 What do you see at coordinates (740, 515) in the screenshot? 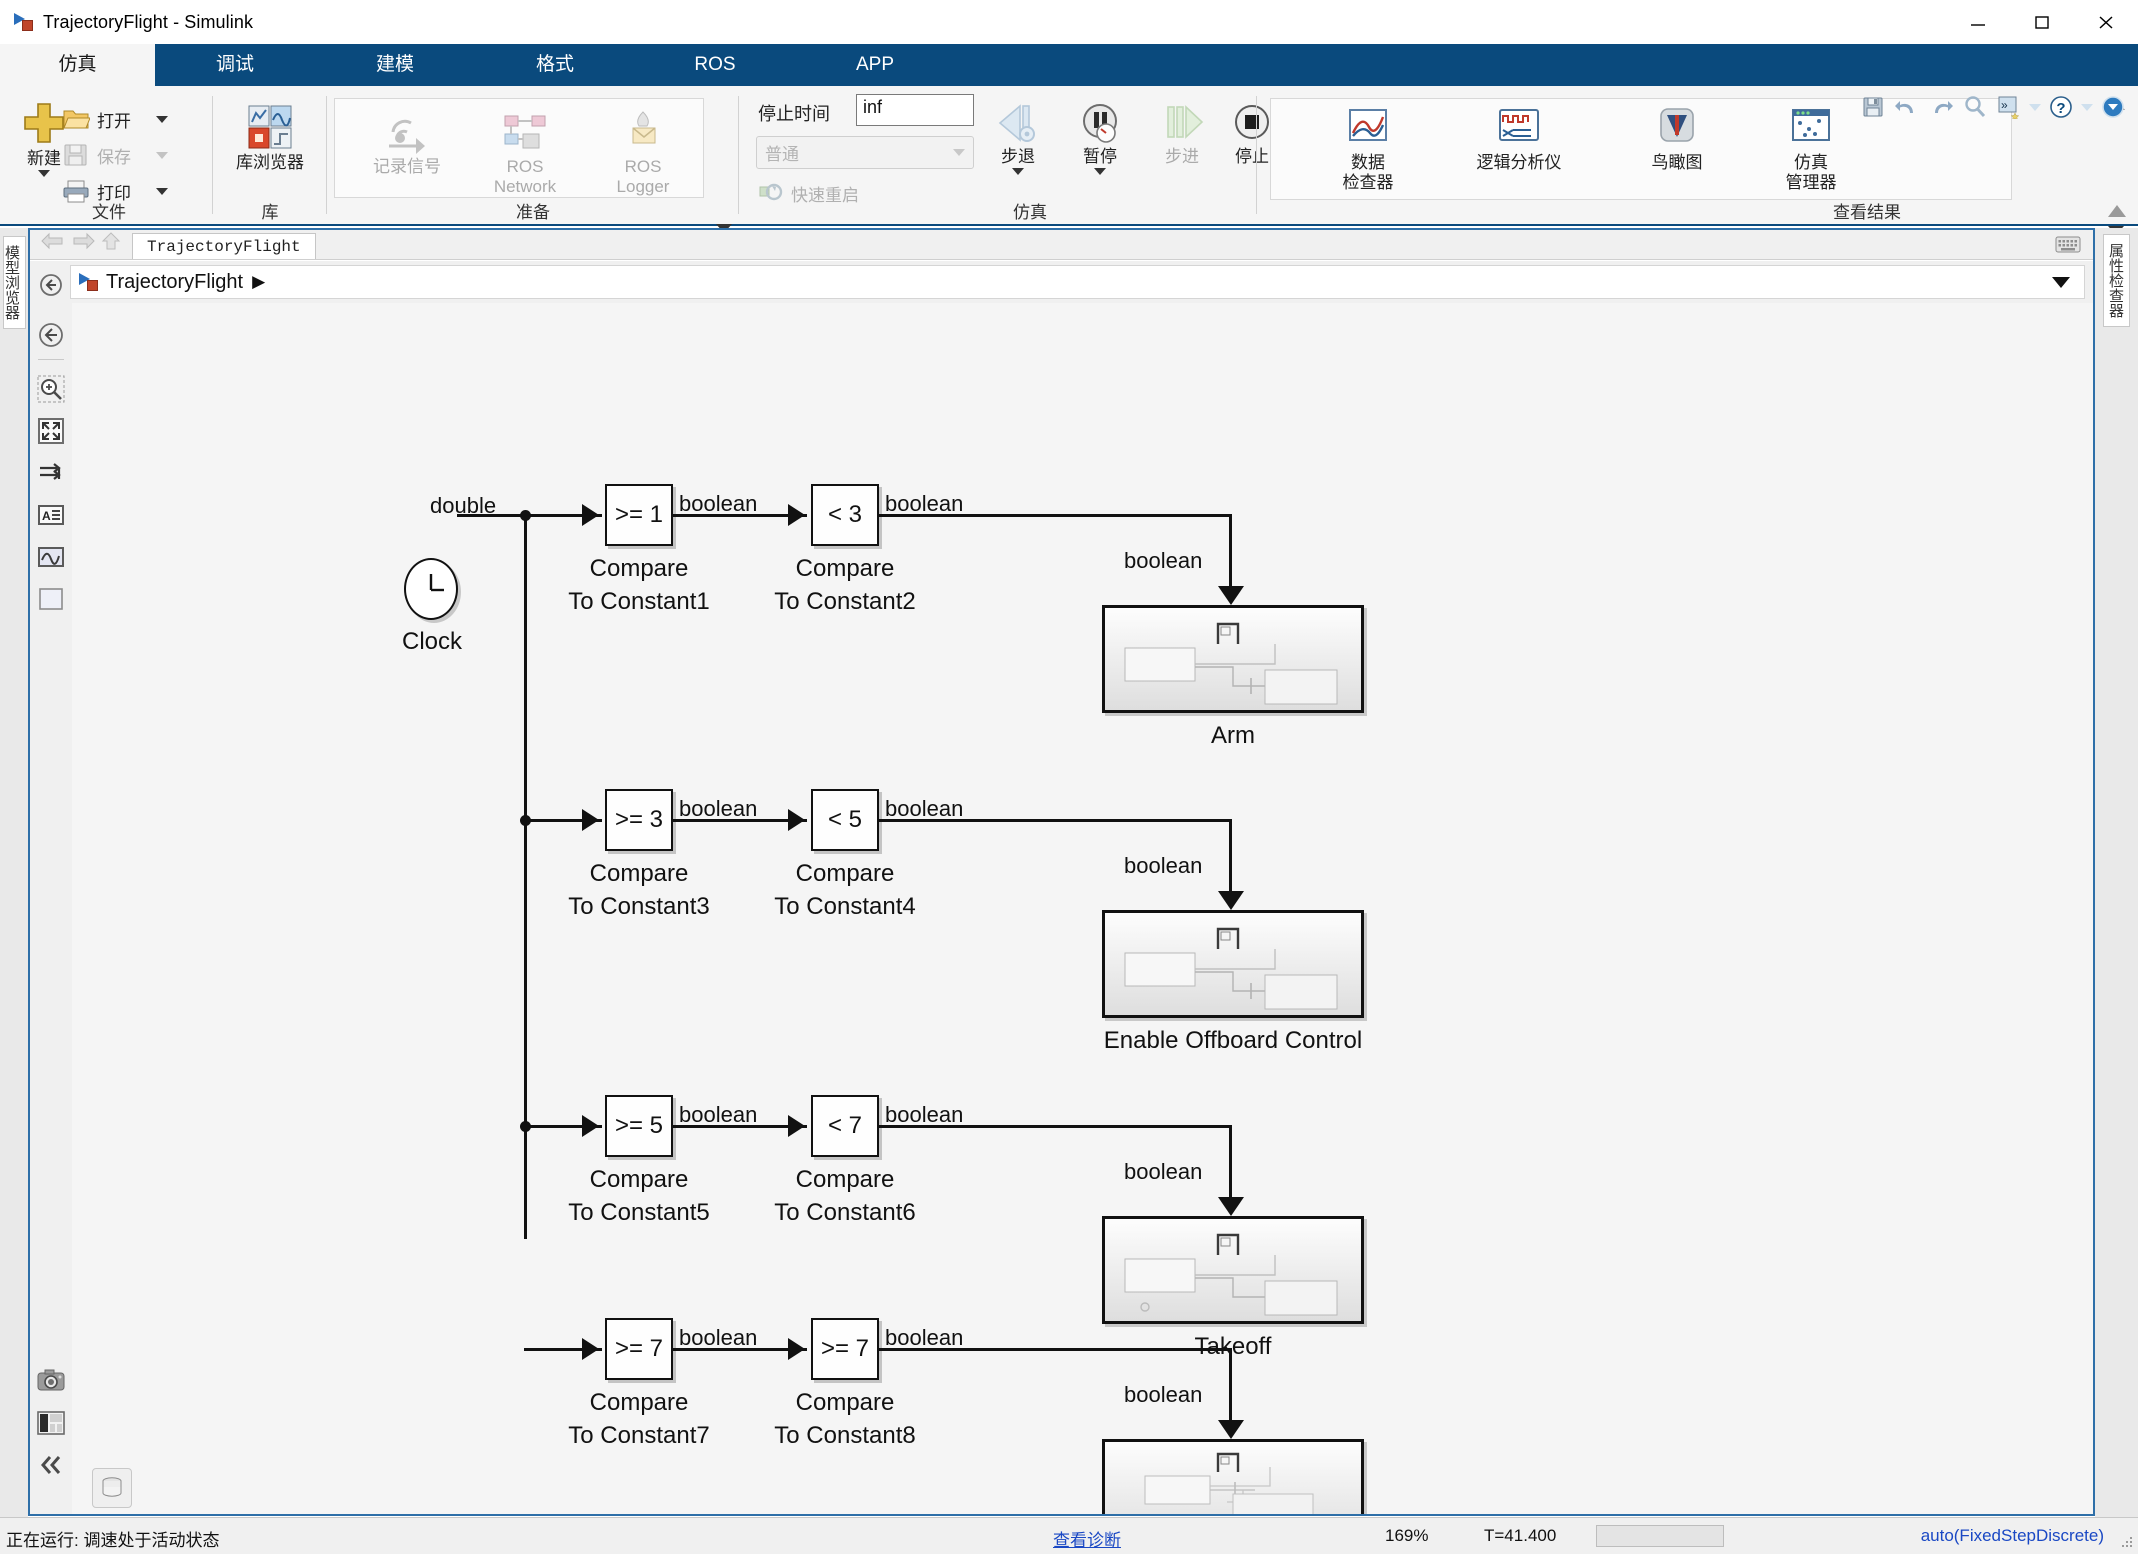
I see `wire-row1-mid` at bounding box center [740, 515].